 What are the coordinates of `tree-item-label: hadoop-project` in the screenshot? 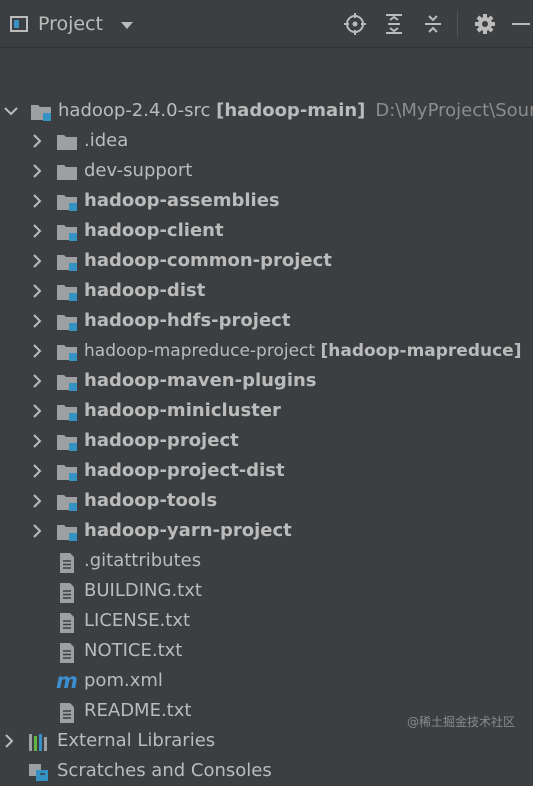 It's located at (161, 440).